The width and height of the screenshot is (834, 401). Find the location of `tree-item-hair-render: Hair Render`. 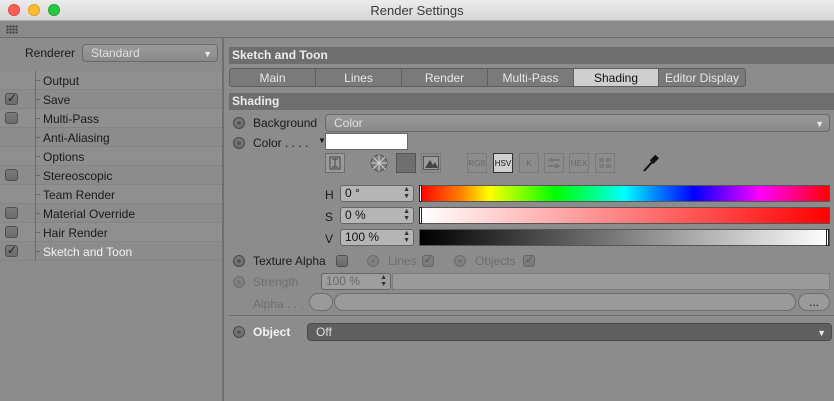

tree-item-hair-render: Hair Render is located at coordinates (111, 232).